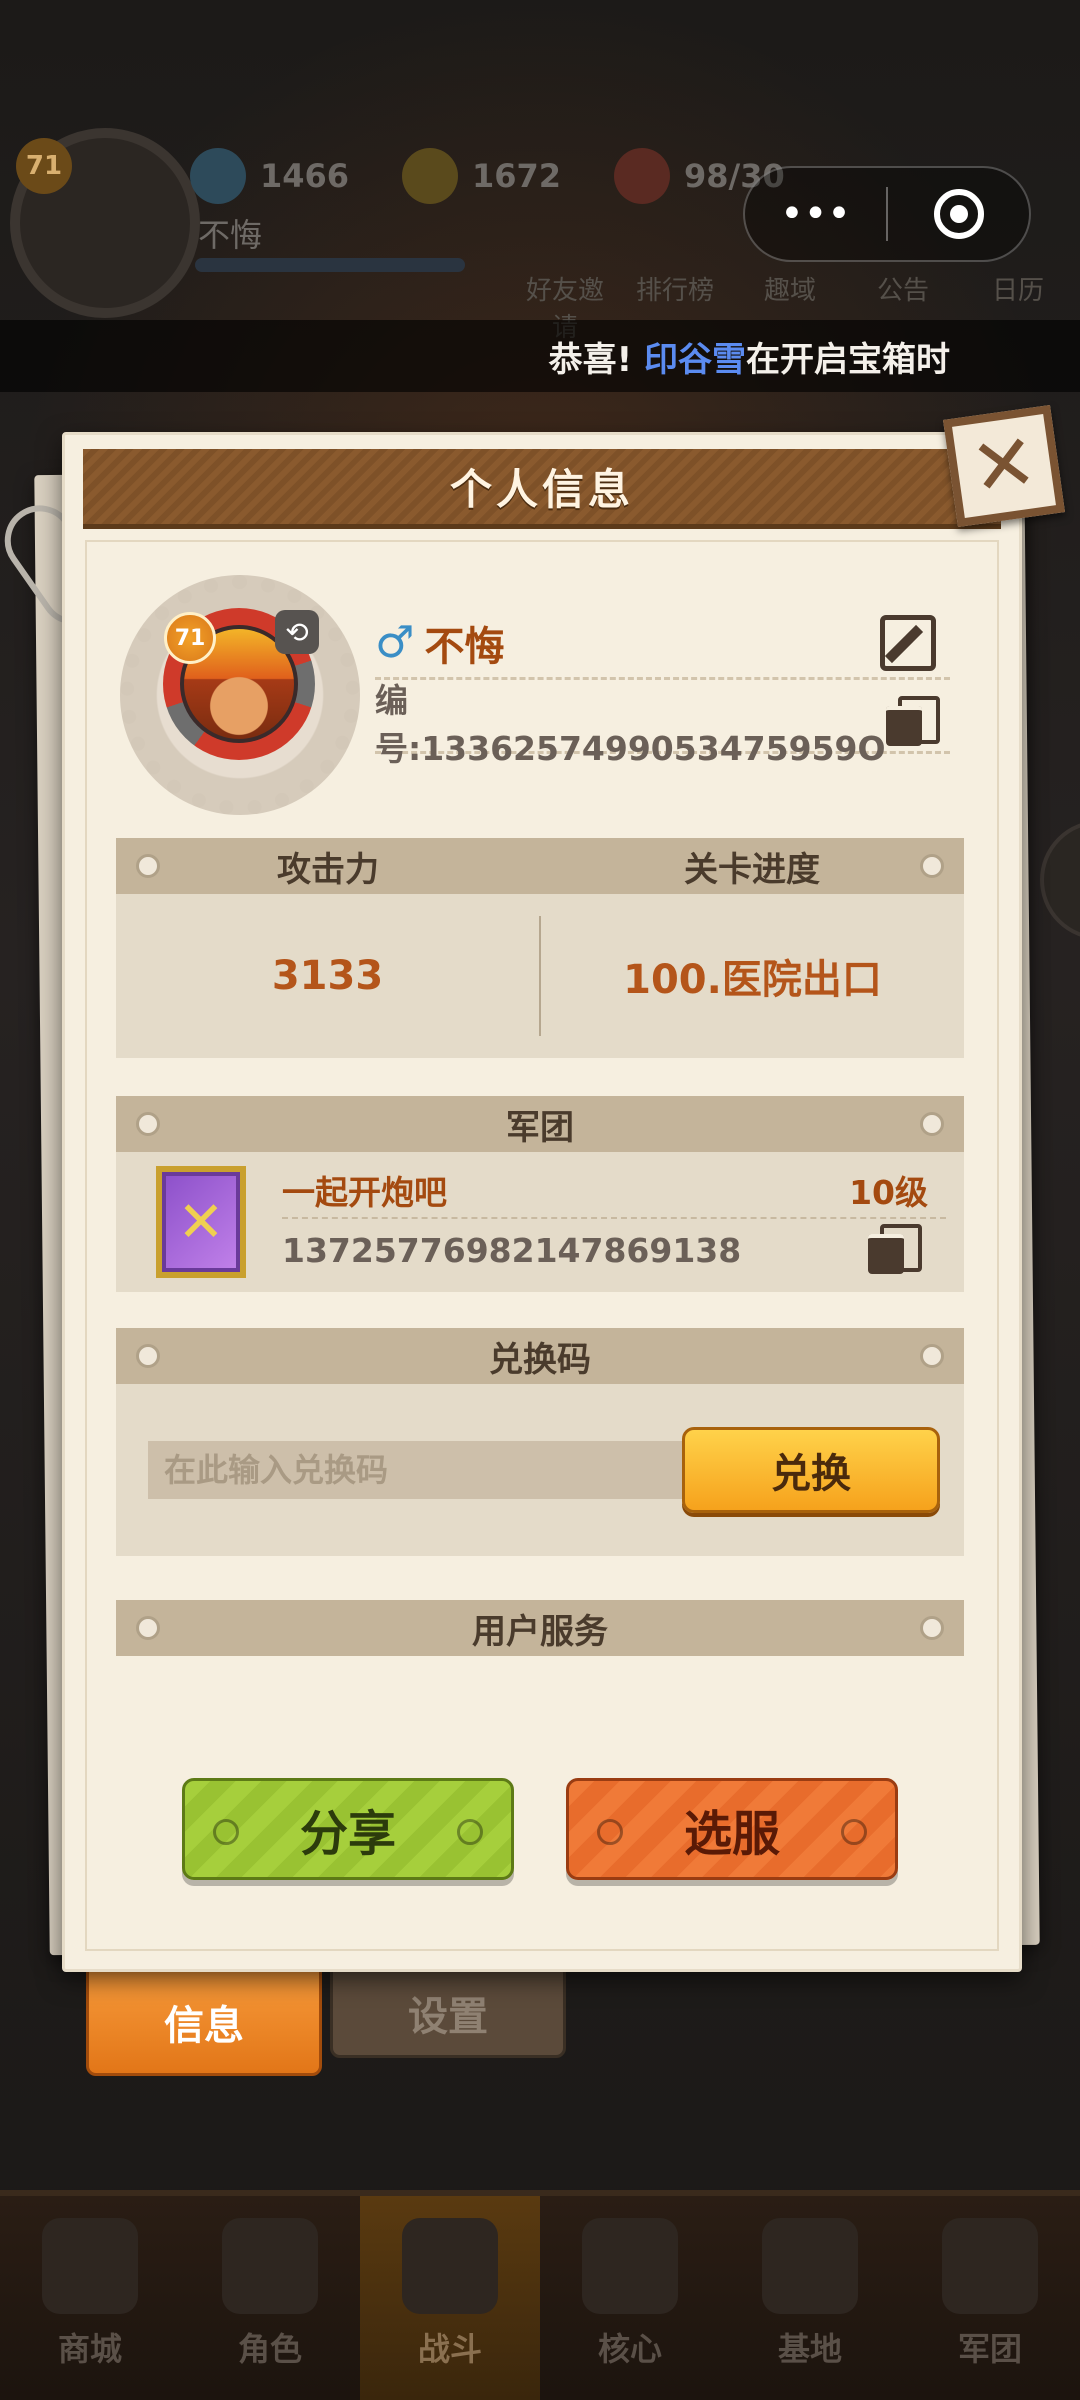  Describe the element at coordinates (542, 489) in the screenshot. I see `panel-title: 个人信息` at that location.